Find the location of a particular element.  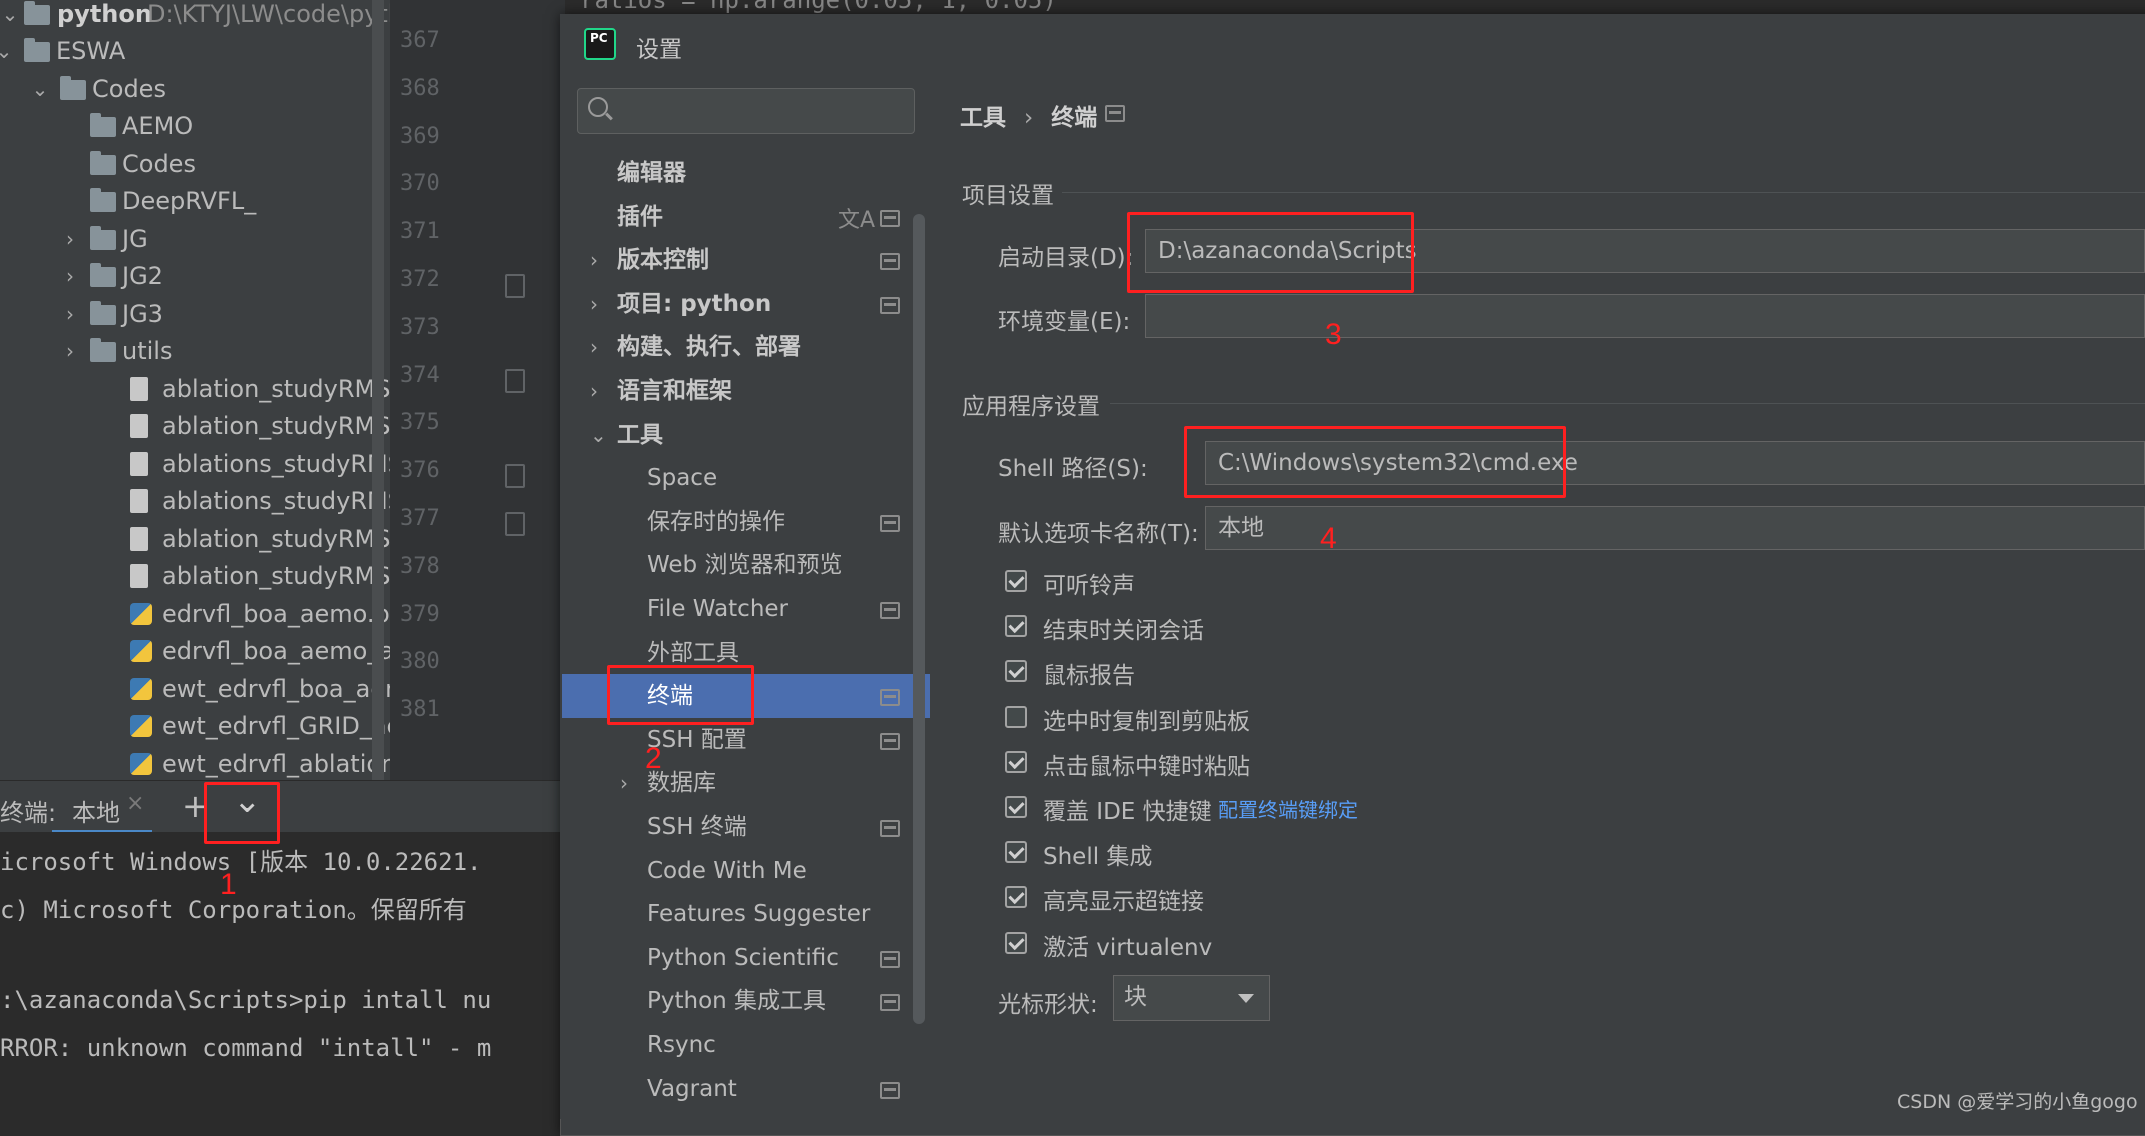

terminal-line: RROR: unknown command "intall" - m is located at coordinates (246, 1048).